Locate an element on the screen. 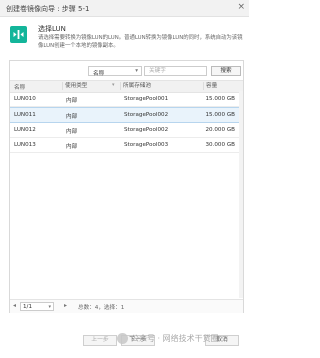 This screenshot has width=320, height=358. column-header-name: 名称 is located at coordinates (19, 87).